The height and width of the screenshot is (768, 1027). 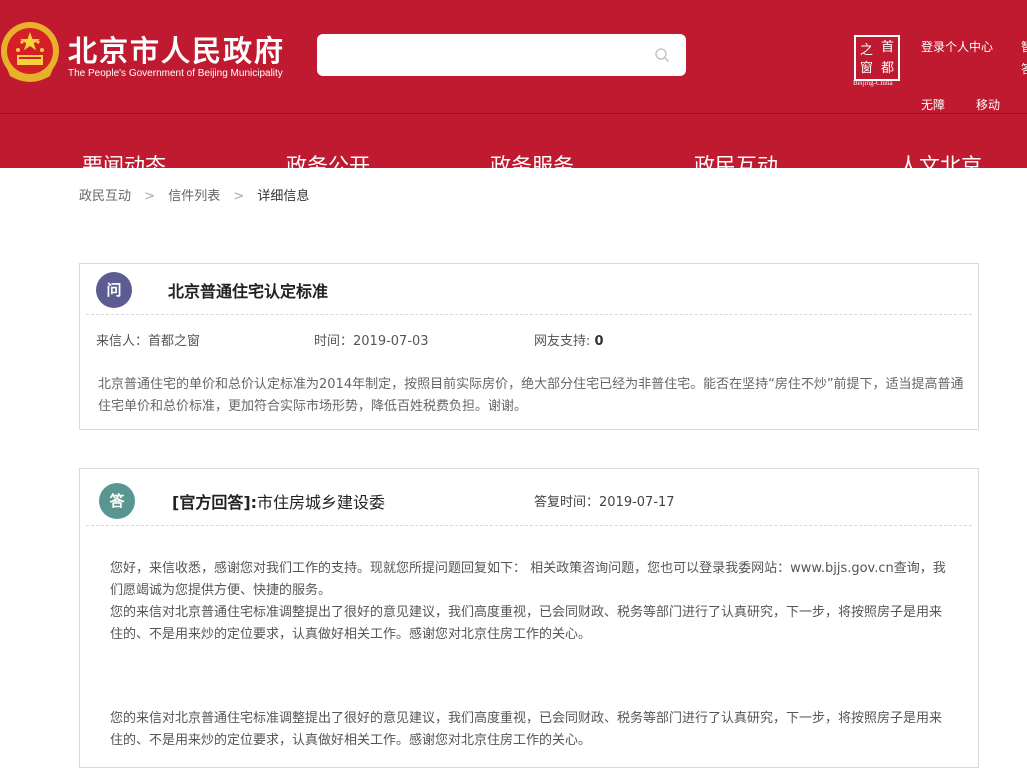 I want to click on edge-link-bottom: 答, so click(x=1024, y=68).